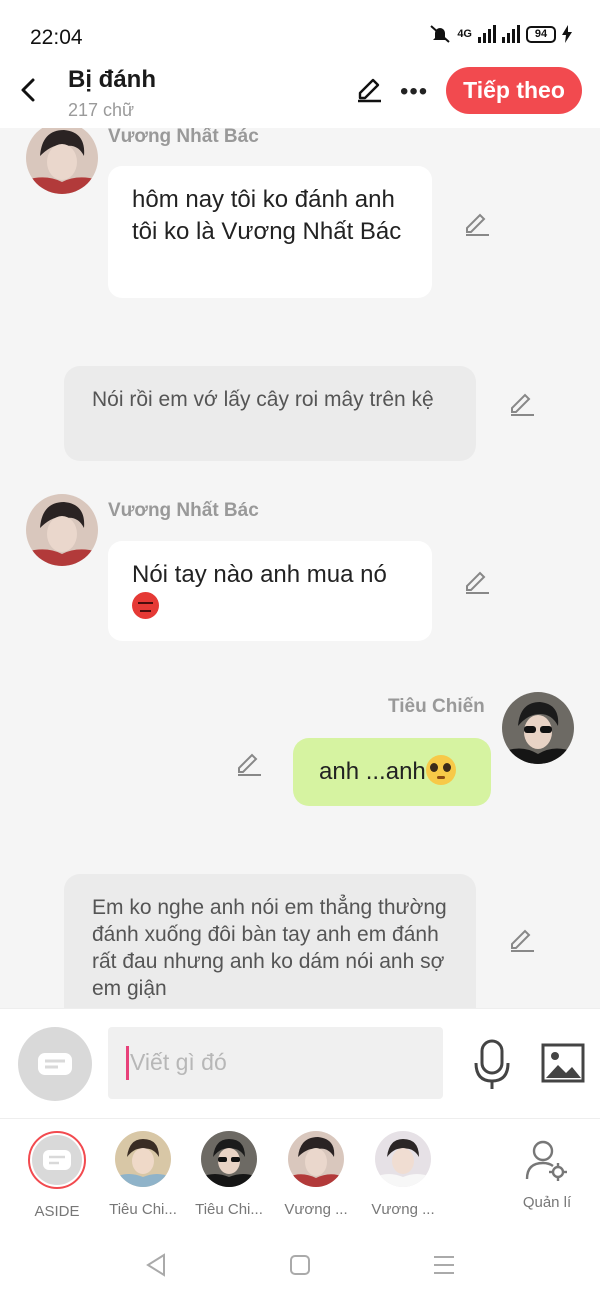 The height and width of the screenshot is (1300, 600). Describe the element at coordinates (270, 591) in the screenshot. I see `message-bubble: Nói tay nào anh mua nó` at that location.